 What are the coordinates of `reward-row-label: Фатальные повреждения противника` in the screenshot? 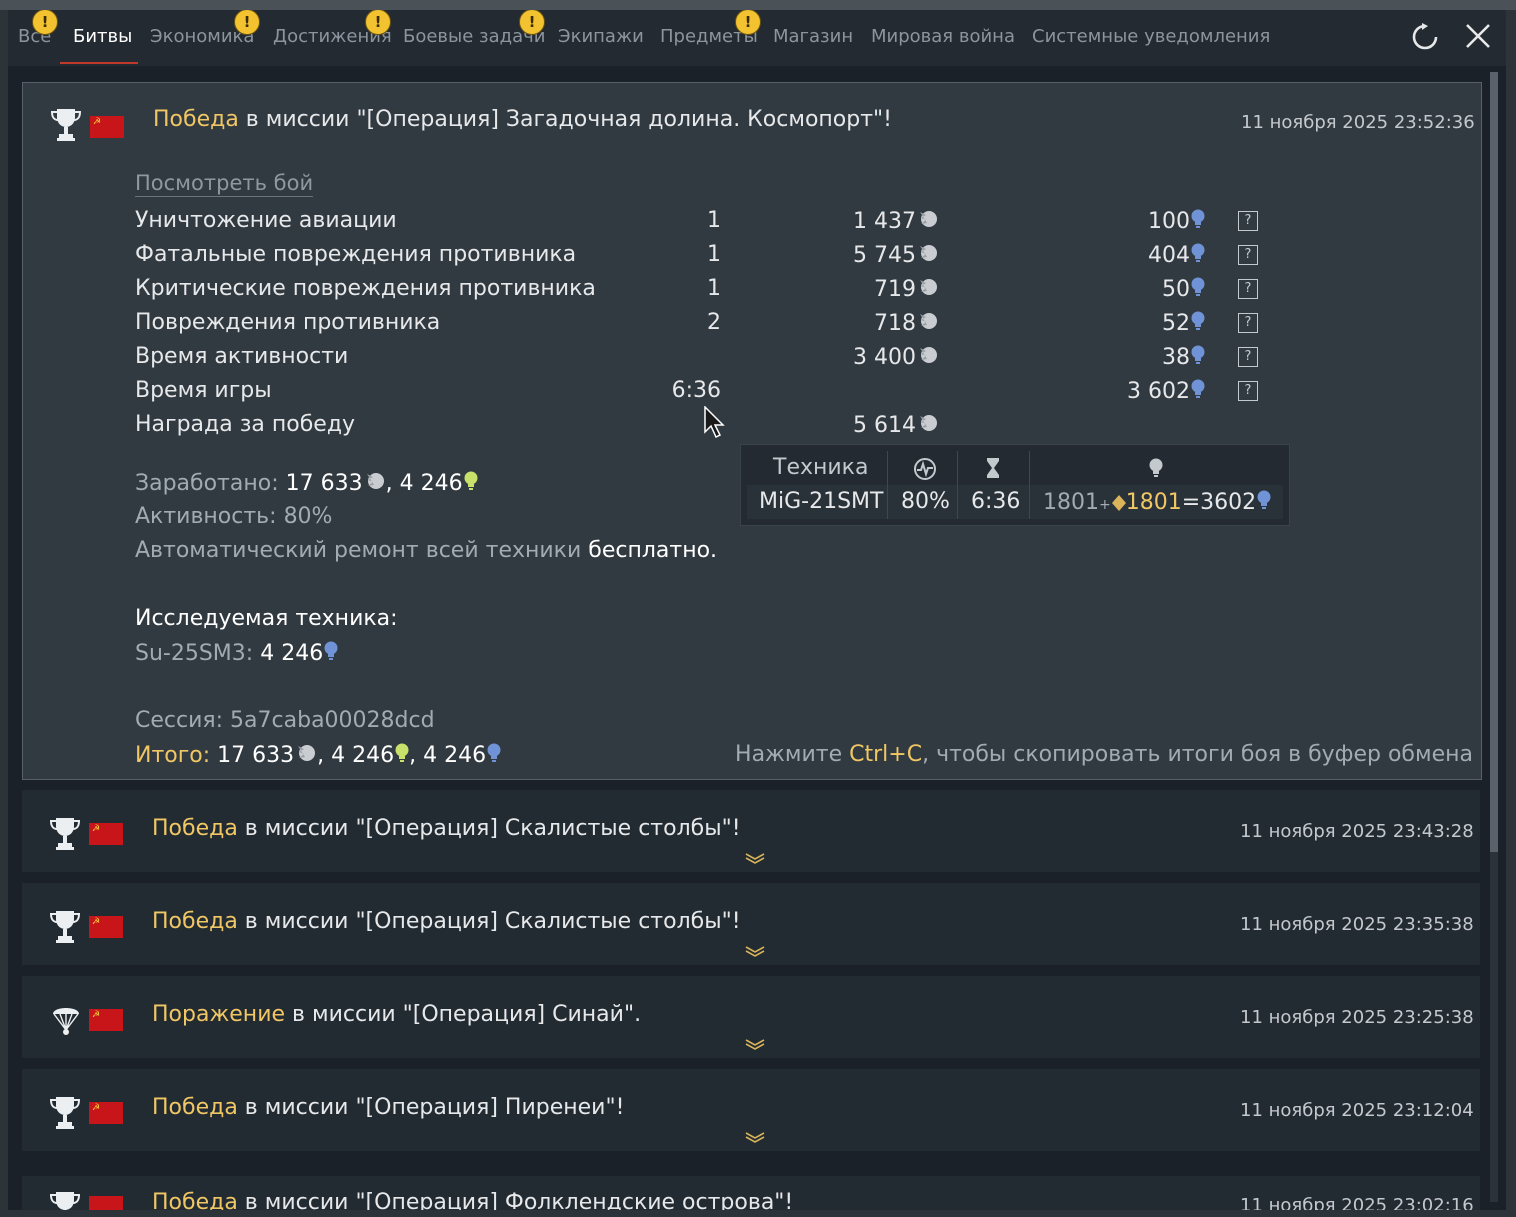 It's located at (356, 254).